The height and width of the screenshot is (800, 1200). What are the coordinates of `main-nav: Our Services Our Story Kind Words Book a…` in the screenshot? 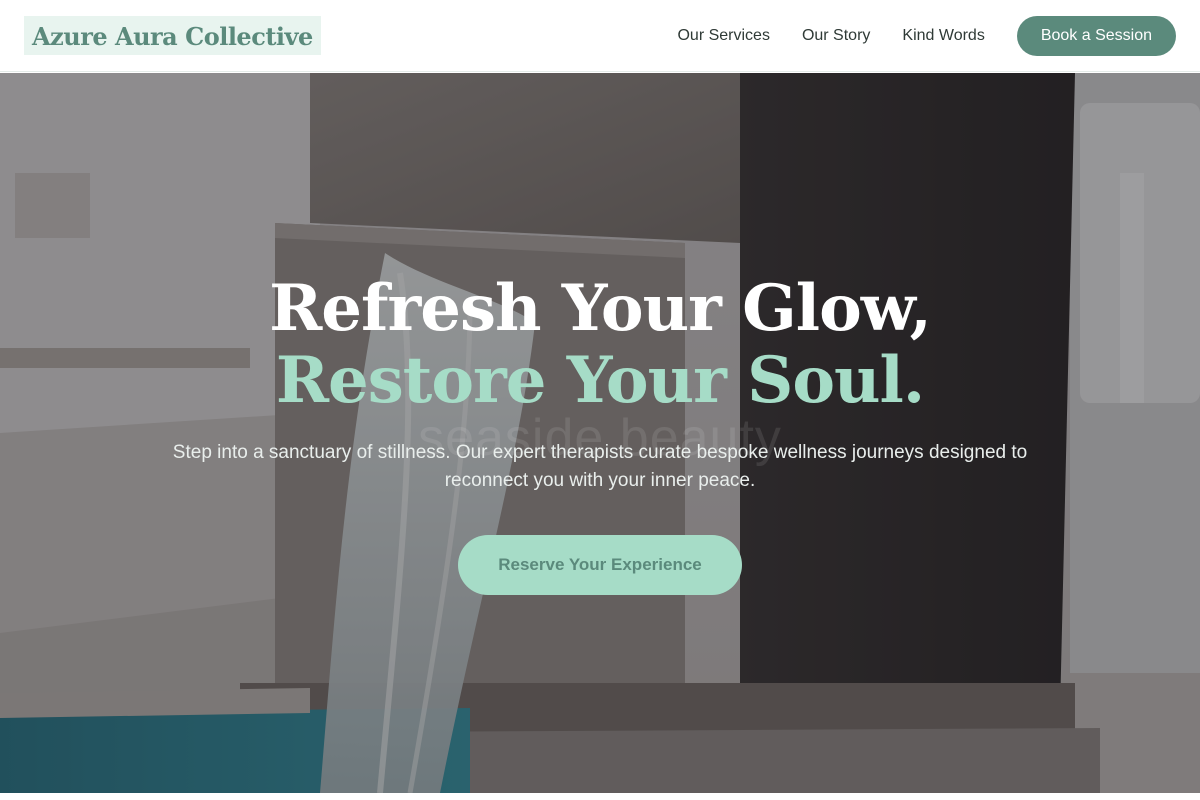 It's located at (926, 35).